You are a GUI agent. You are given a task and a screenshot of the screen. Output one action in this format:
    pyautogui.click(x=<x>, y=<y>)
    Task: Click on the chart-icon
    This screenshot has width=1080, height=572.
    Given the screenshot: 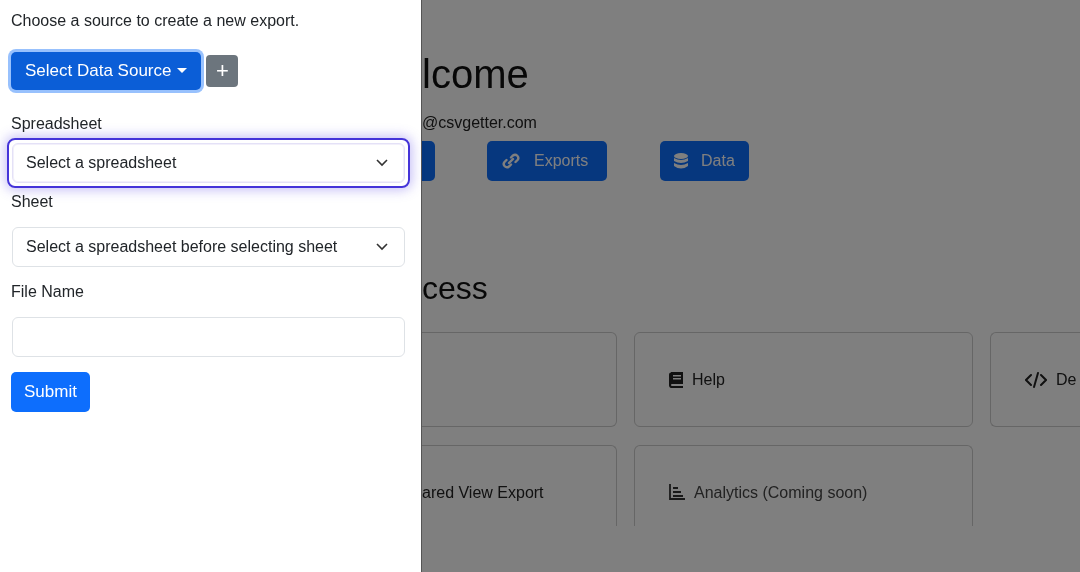 What is the action you would take?
    pyautogui.click(x=677, y=492)
    